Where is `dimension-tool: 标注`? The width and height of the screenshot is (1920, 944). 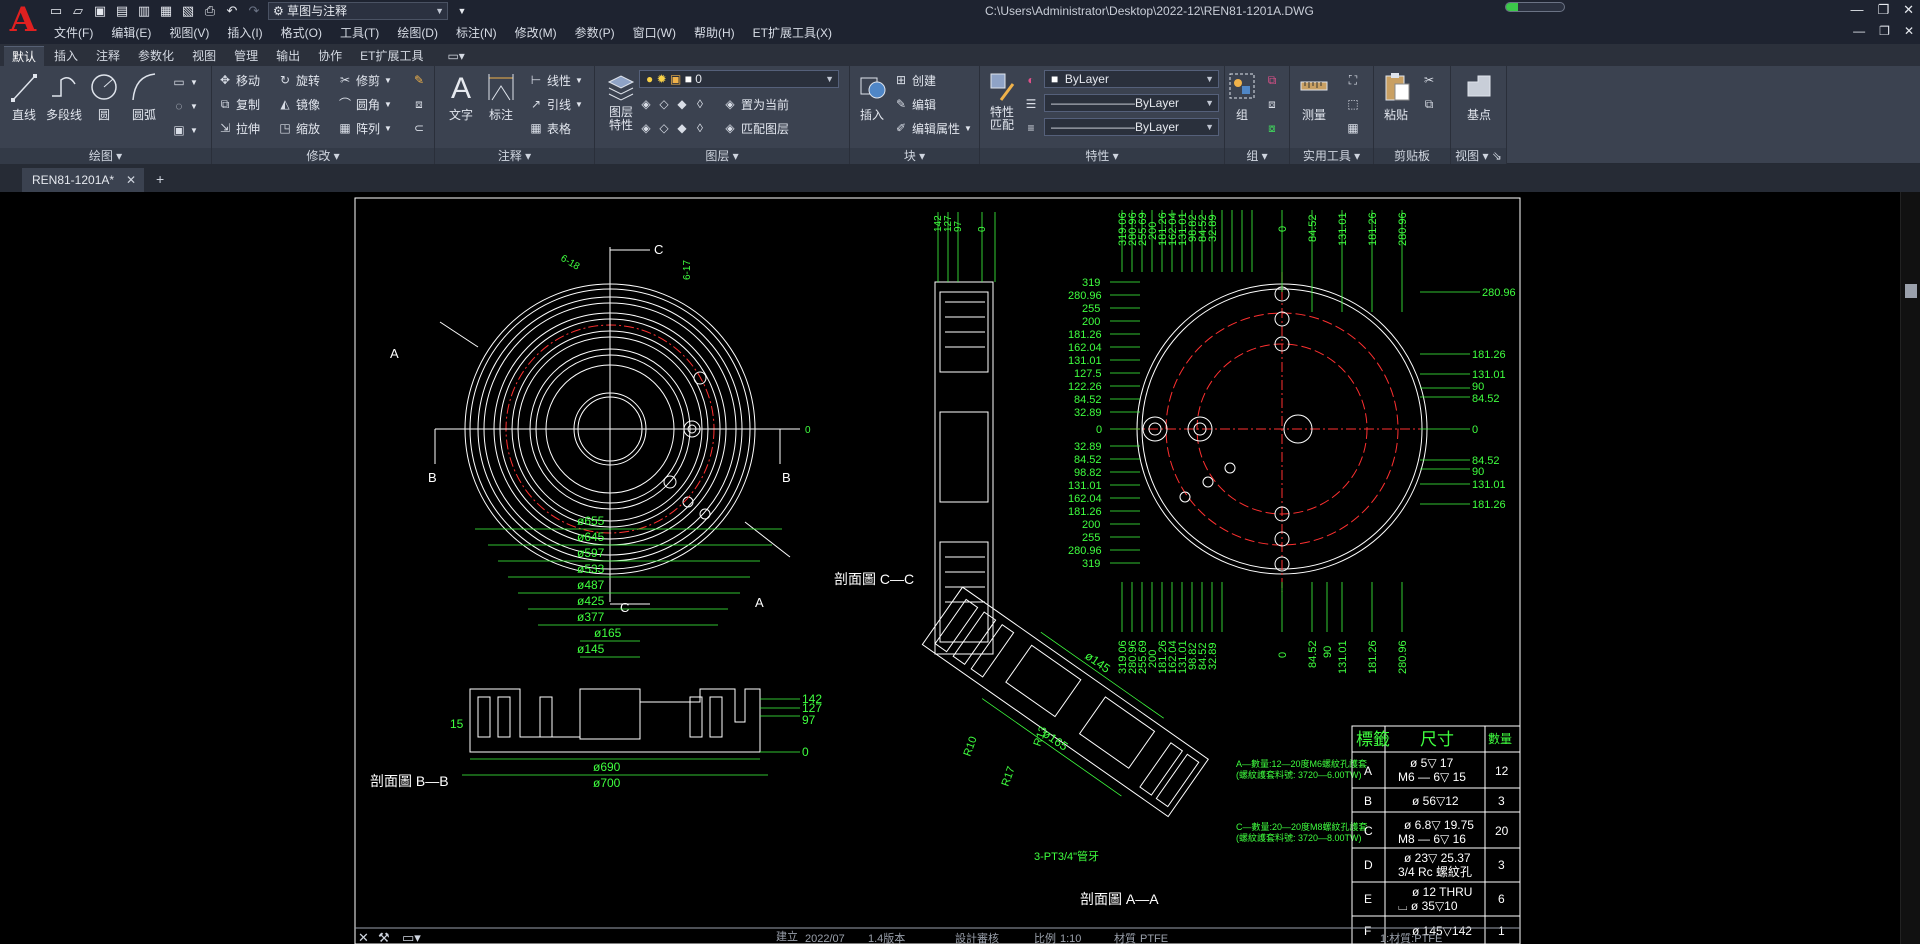 dimension-tool: 标注 is located at coordinates (501, 96).